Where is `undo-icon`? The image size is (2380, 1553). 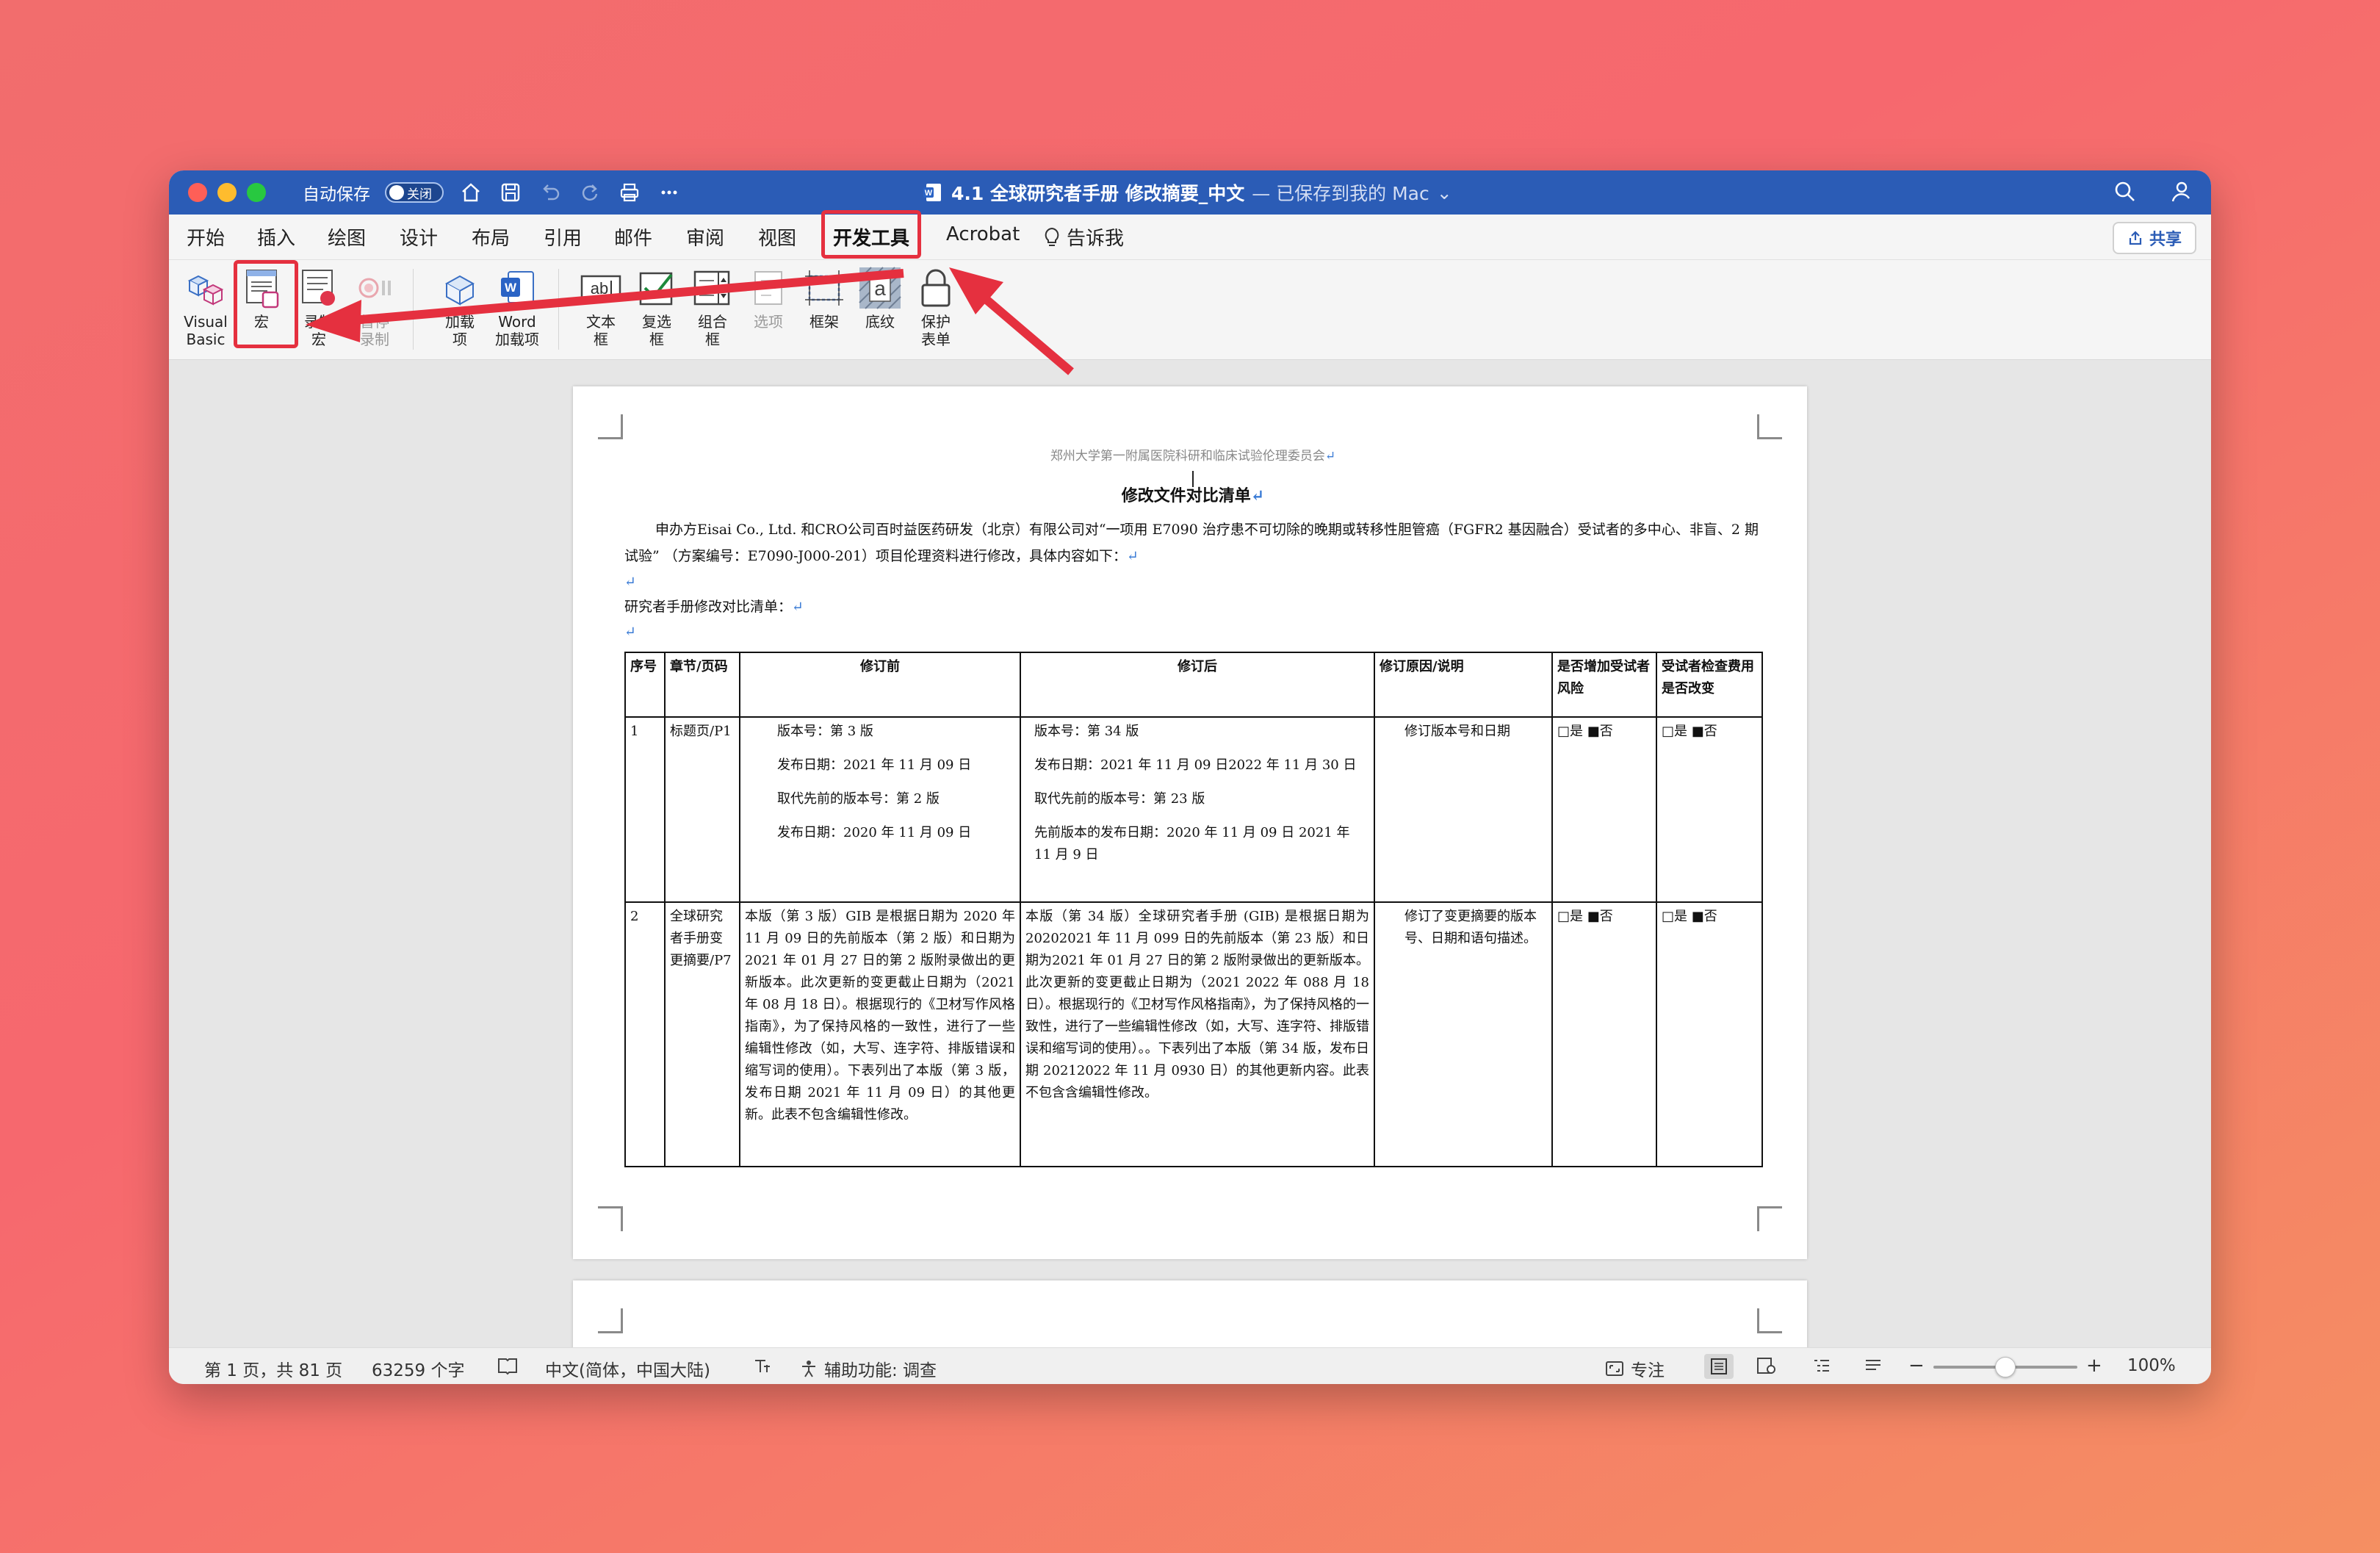
undo-icon is located at coordinates (550, 192).